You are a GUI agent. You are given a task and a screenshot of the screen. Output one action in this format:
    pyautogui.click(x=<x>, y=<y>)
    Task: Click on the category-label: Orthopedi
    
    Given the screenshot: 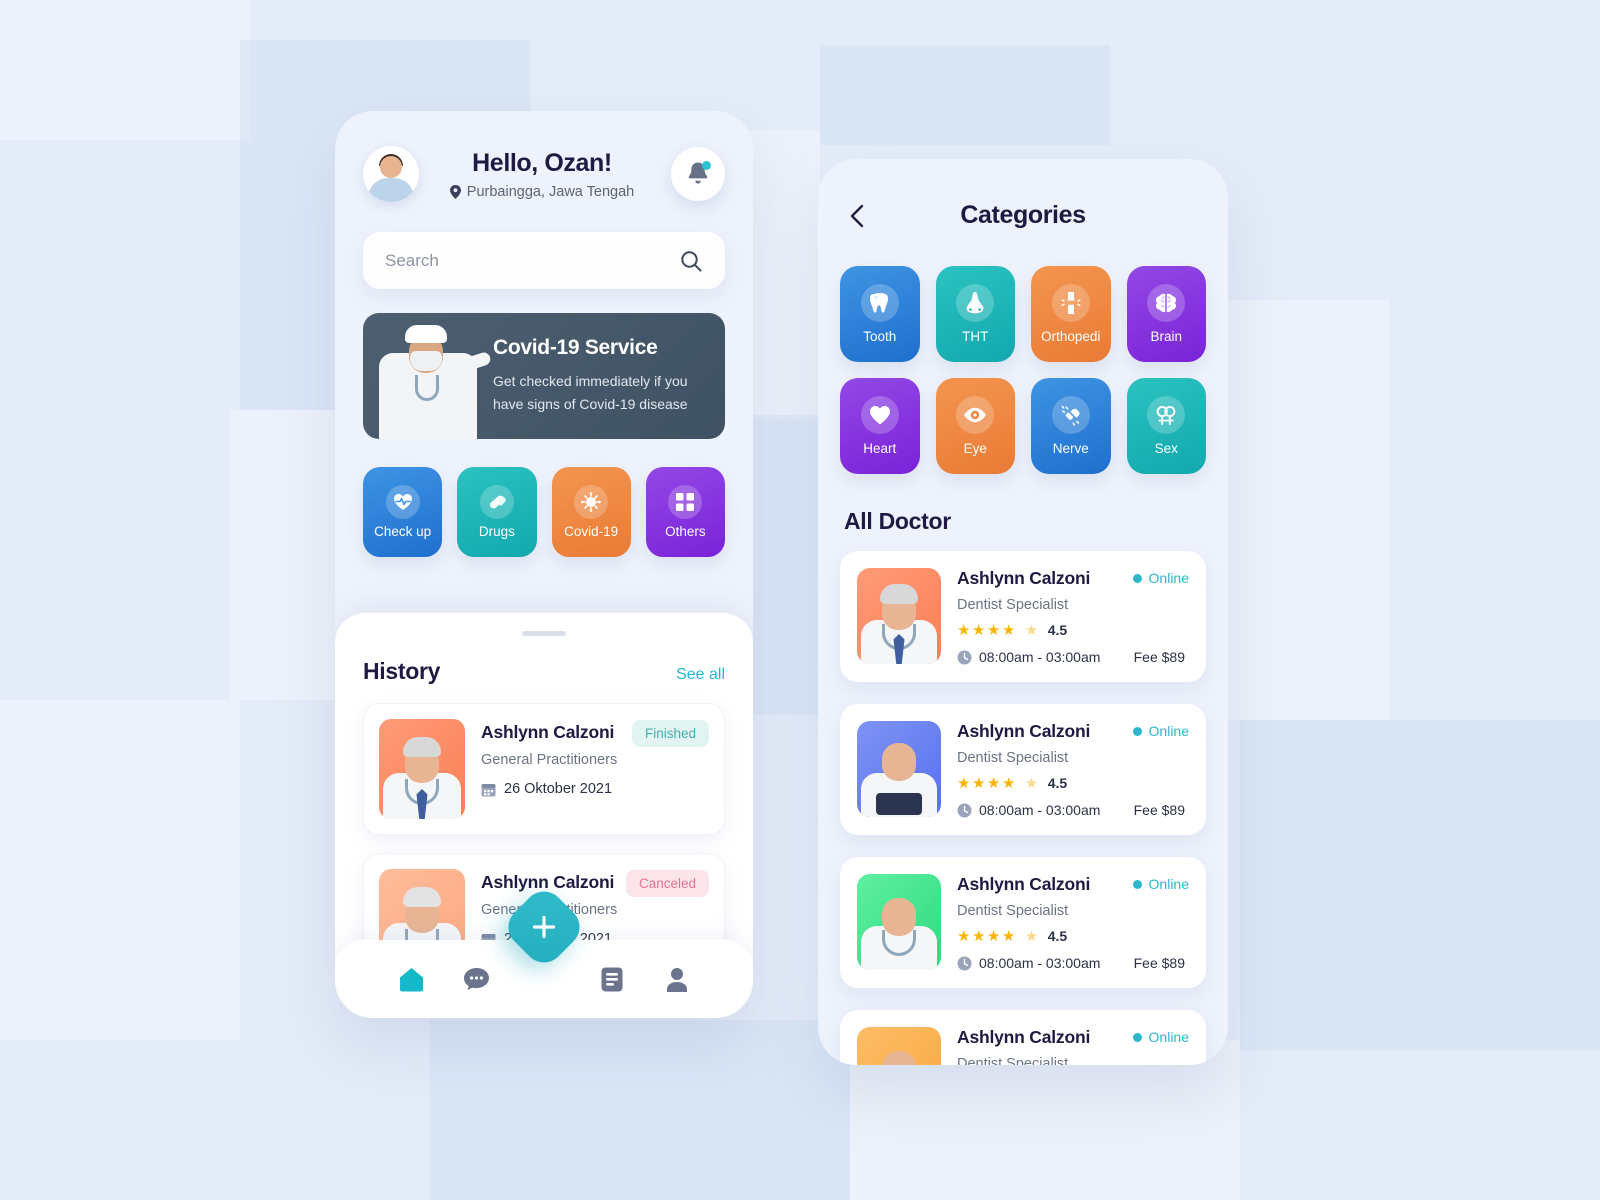 What is the action you would take?
    pyautogui.click(x=1071, y=336)
    